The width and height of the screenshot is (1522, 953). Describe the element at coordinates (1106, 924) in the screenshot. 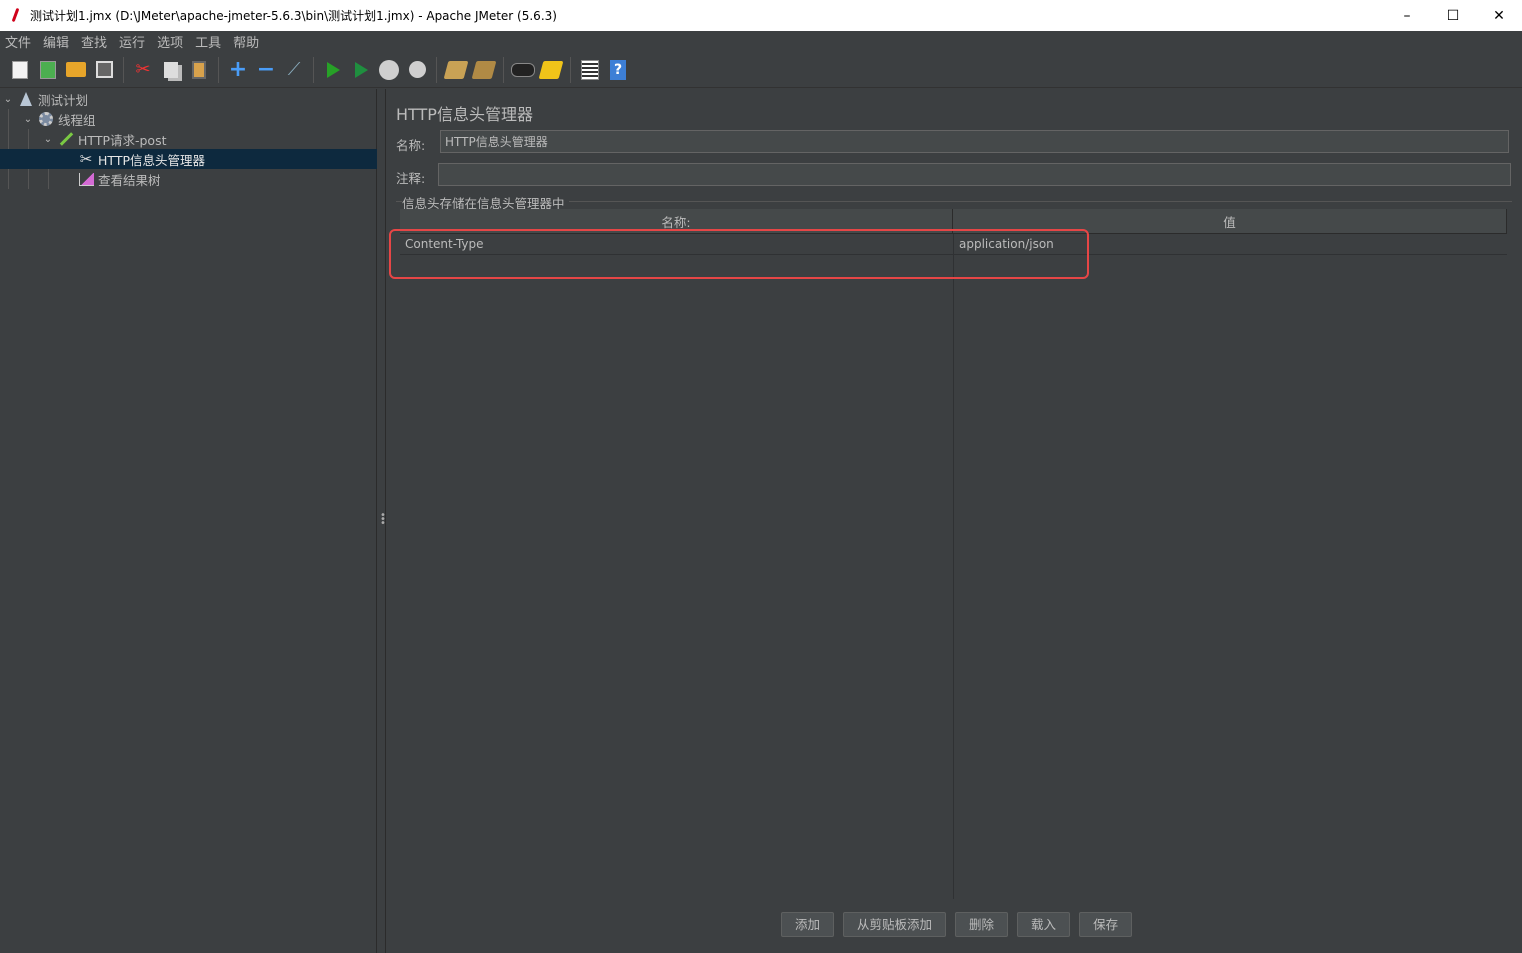

I see `save-button: 保存` at that location.